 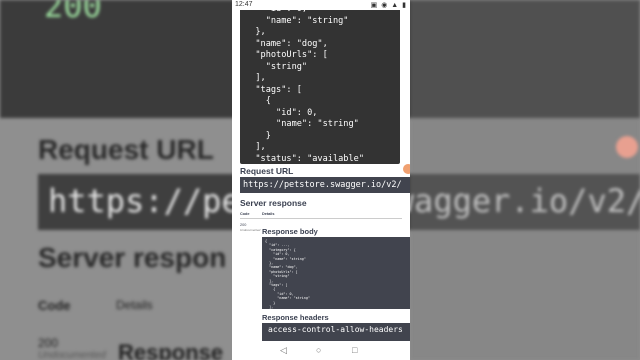 What do you see at coordinates (126, 149) in the screenshot?
I see `background-request-url-title: Request URL` at bounding box center [126, 149].